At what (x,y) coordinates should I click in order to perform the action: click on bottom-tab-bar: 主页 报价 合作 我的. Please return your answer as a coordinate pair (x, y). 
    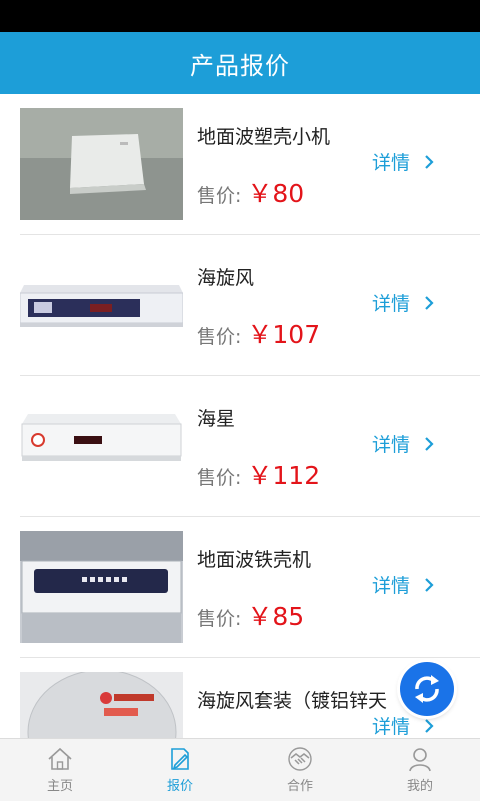
    Looking at the image, I should click on (240, 769).